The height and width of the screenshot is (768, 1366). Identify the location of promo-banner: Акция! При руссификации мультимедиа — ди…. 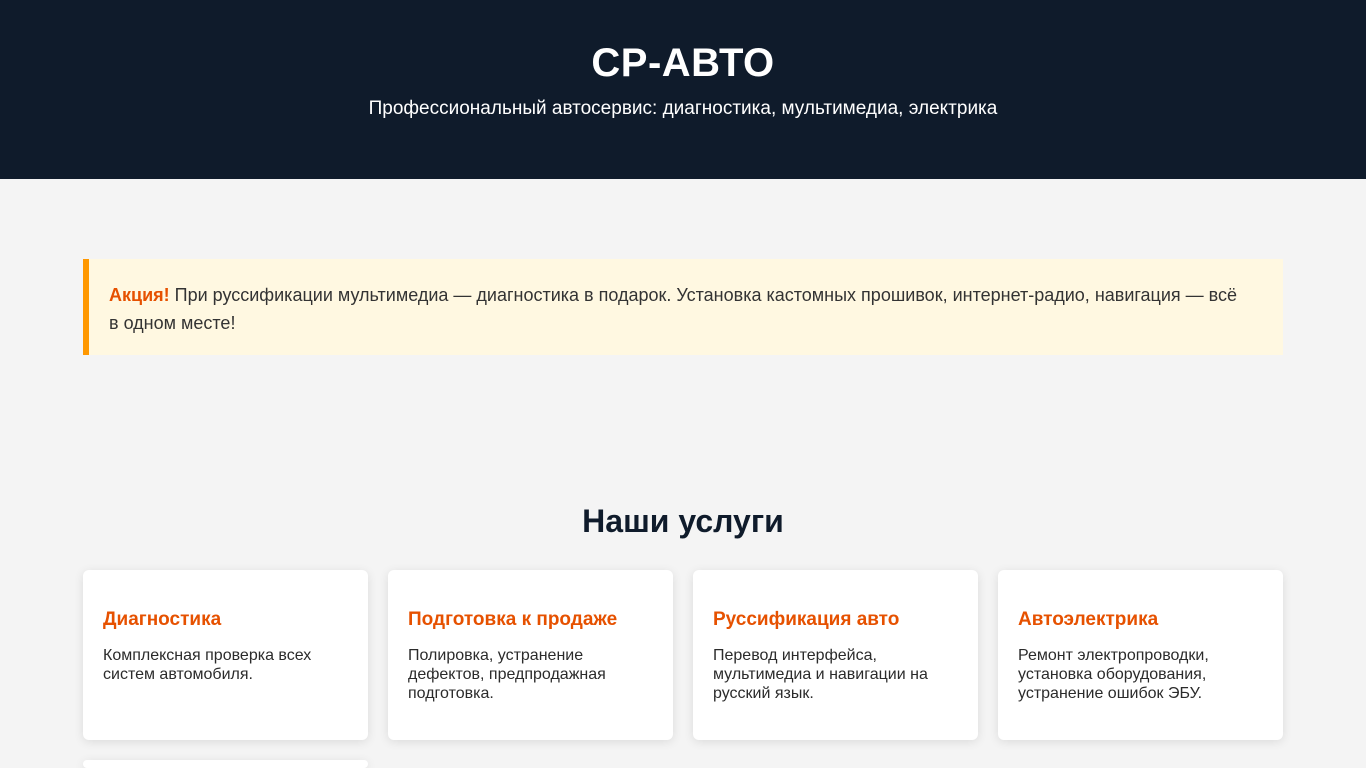
(683, 307).